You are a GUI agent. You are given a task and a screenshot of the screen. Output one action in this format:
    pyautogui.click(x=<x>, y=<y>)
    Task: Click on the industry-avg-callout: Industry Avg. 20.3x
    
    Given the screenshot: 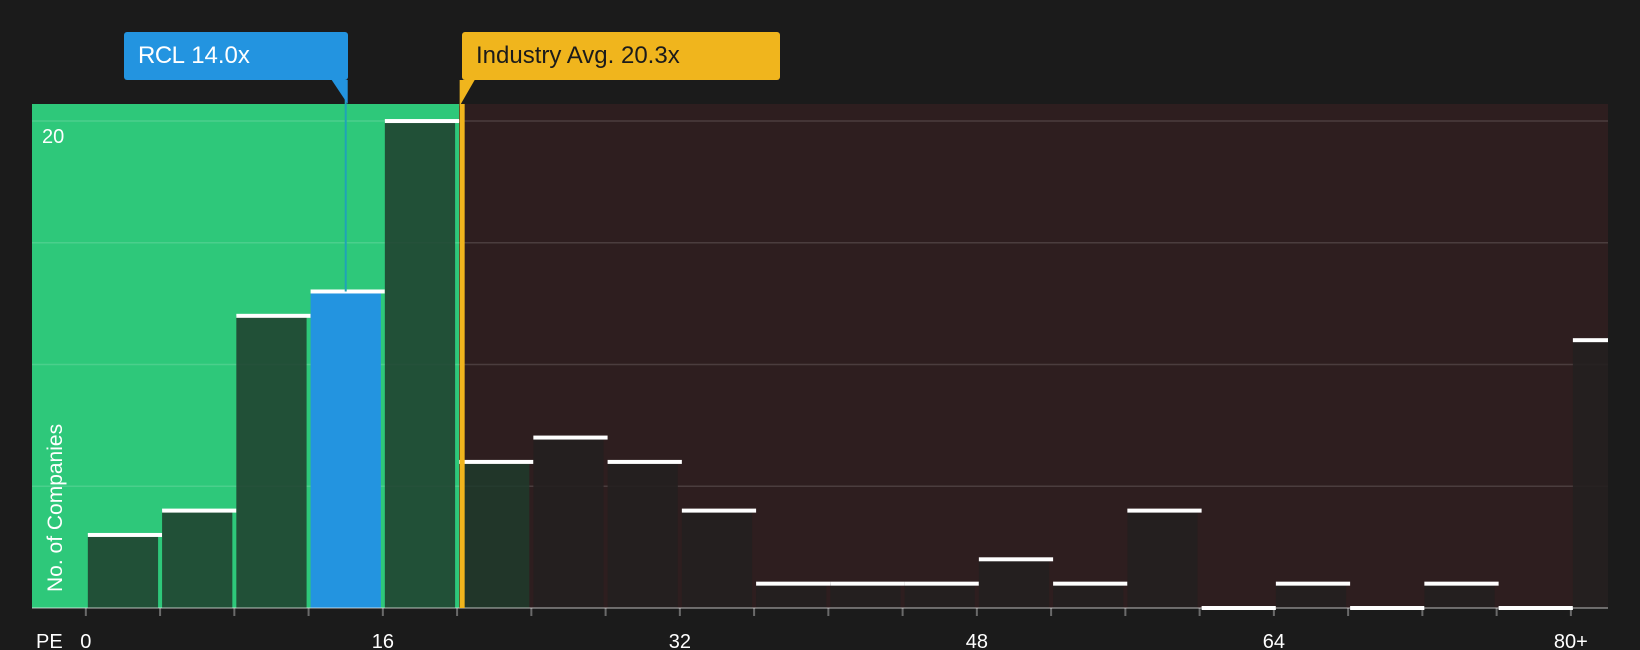 What is the action you would take?
    pyautogui.click(x=621, y=56)
    